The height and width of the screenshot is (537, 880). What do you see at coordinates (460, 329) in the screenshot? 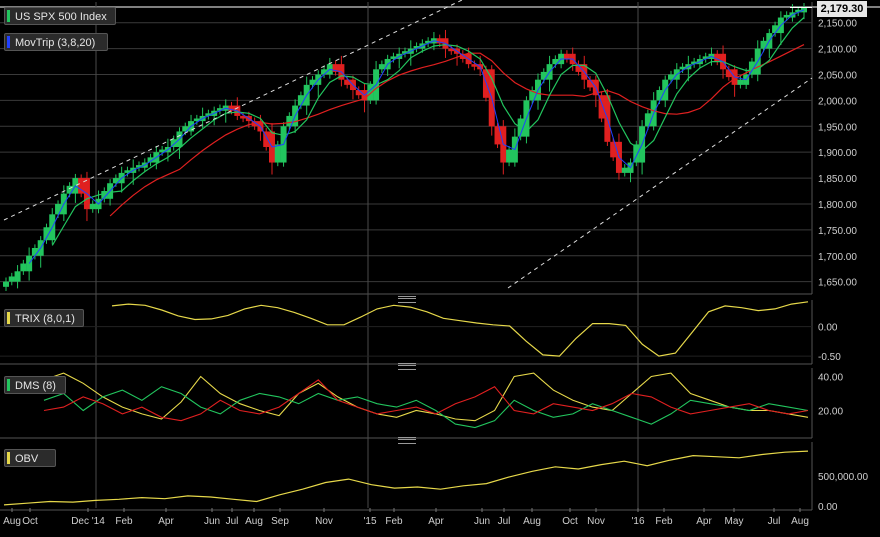
I see `trix-line` at bounding box center [460, 329].